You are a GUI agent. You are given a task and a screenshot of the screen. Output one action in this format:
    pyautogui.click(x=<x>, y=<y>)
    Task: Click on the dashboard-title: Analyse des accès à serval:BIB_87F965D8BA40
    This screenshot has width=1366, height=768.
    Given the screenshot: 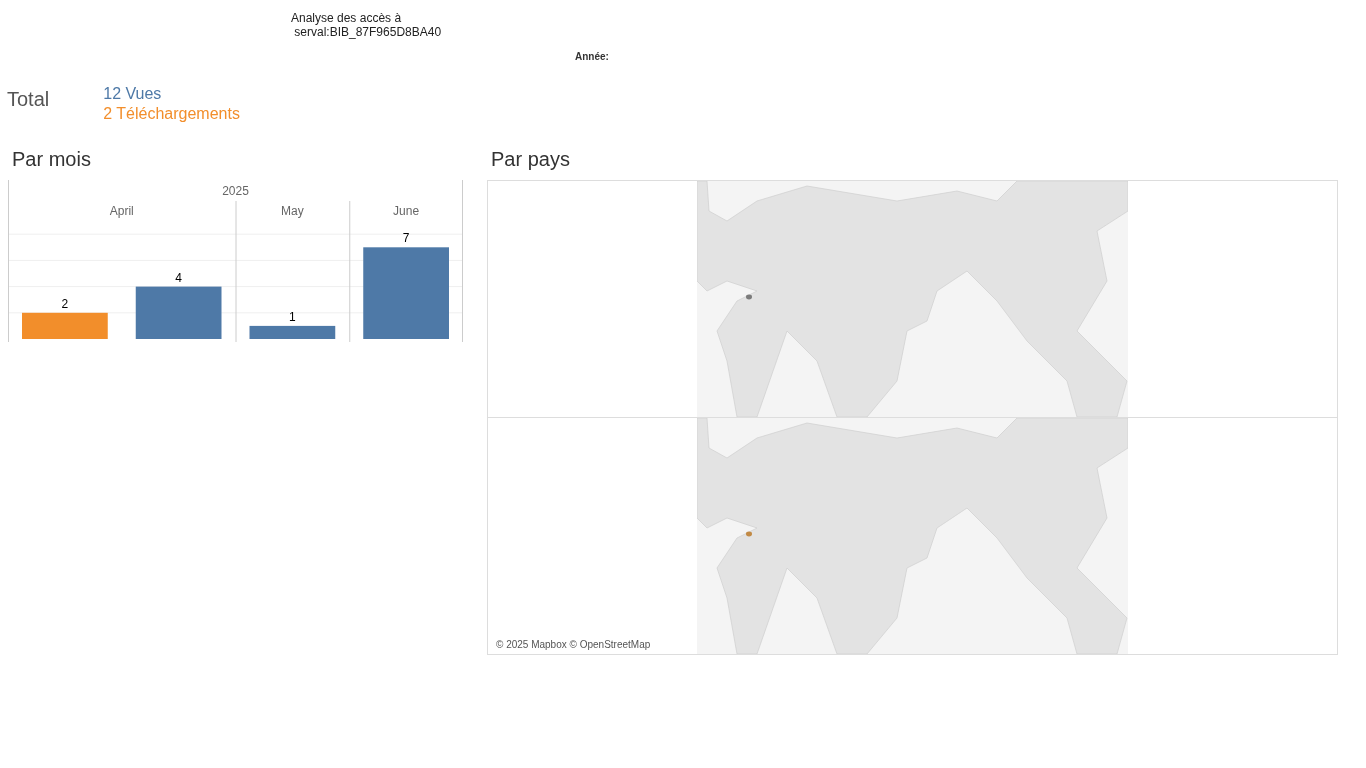 What is the action you would take?
    pyautogui.click(x=366, y=25)
    